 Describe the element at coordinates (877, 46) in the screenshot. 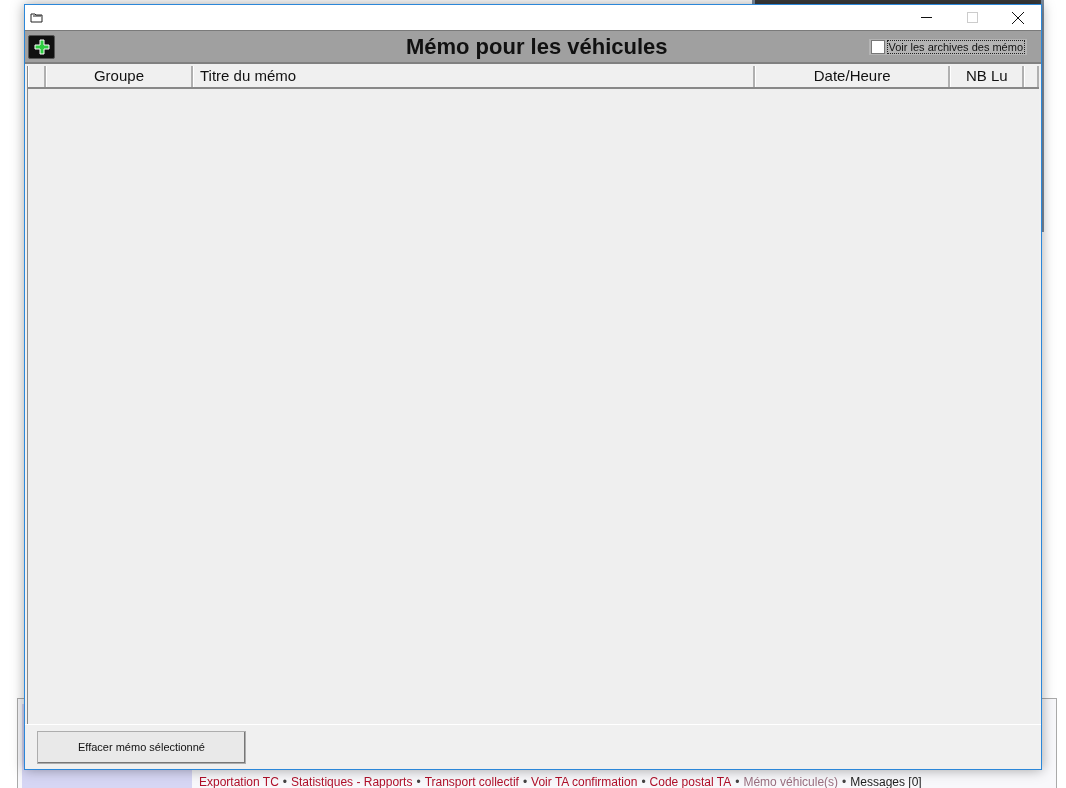

I see `archive-checkbox` at that location.